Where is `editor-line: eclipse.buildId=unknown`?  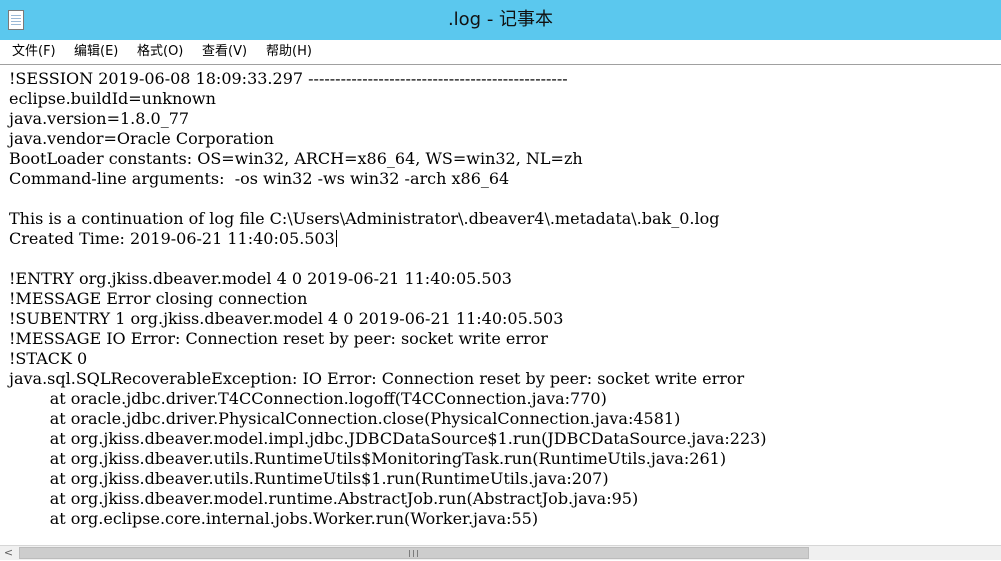
editor-line: eclipse.buildId=unknown is located at coordinates (112, 98).